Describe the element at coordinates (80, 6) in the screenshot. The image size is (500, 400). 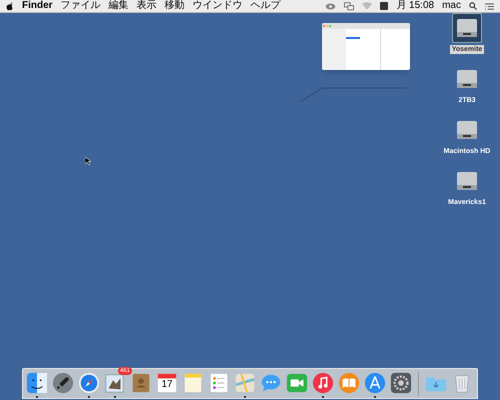
I see `menu-item: ファイル` at that location.